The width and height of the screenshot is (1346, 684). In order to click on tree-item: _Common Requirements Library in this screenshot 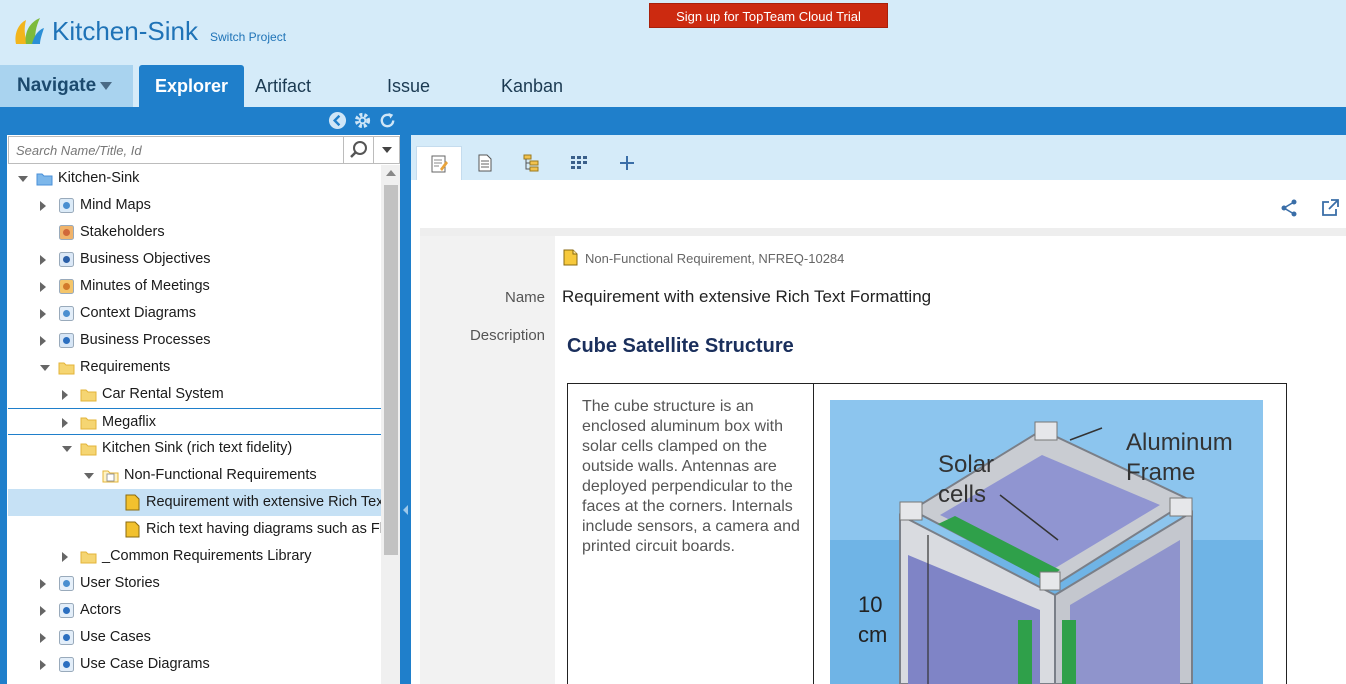, I will do `click(194, 556)`.